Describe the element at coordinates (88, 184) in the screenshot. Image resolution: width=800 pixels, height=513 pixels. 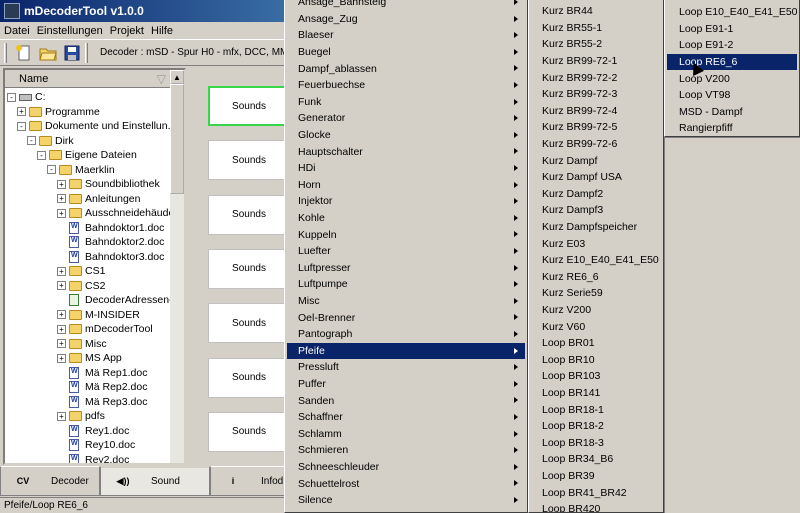
I see `tree-row: + Soundbibliothek` at that location.